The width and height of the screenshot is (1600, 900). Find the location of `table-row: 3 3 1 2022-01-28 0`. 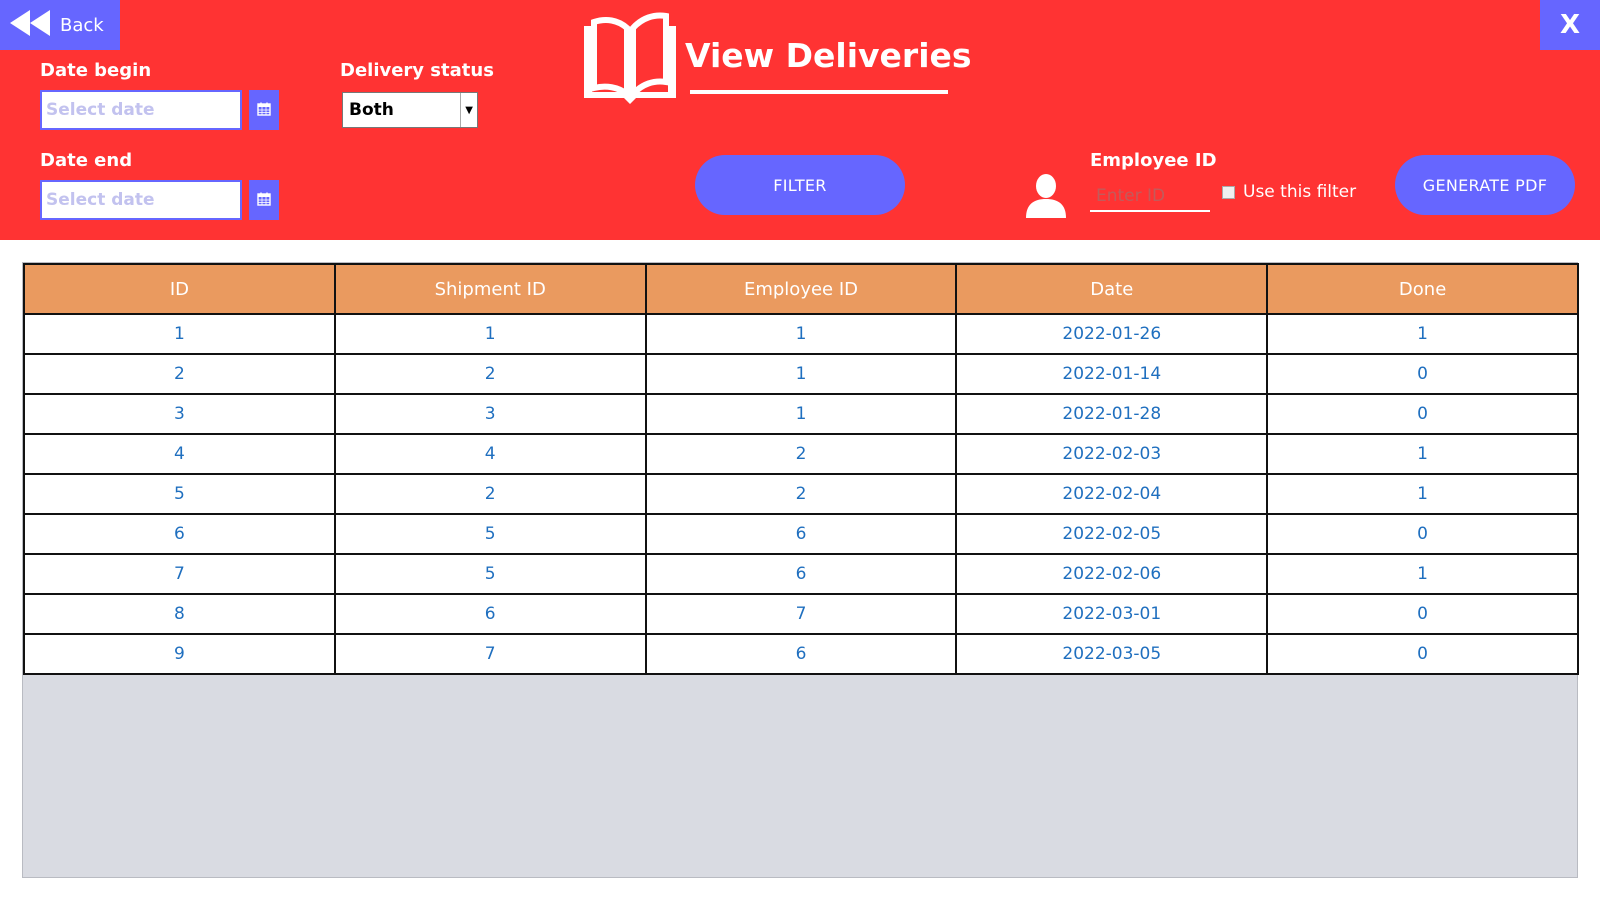

table-row: 3 3 1 2022-01-28 0 is located at coordinates (801, 414).